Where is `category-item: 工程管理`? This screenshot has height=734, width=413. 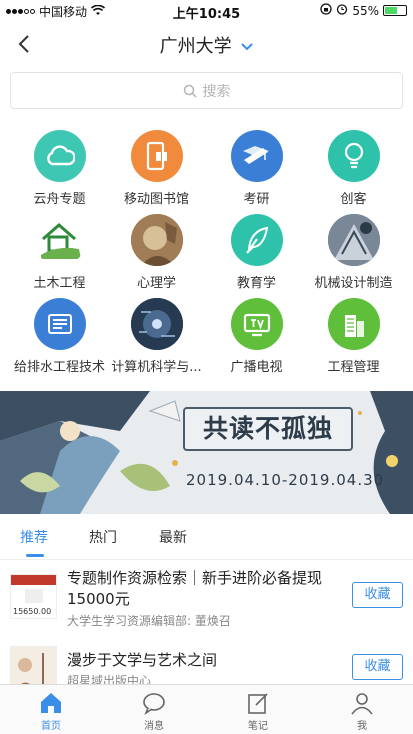 category-item: 工程管理 is located at coordinates (353, 339).